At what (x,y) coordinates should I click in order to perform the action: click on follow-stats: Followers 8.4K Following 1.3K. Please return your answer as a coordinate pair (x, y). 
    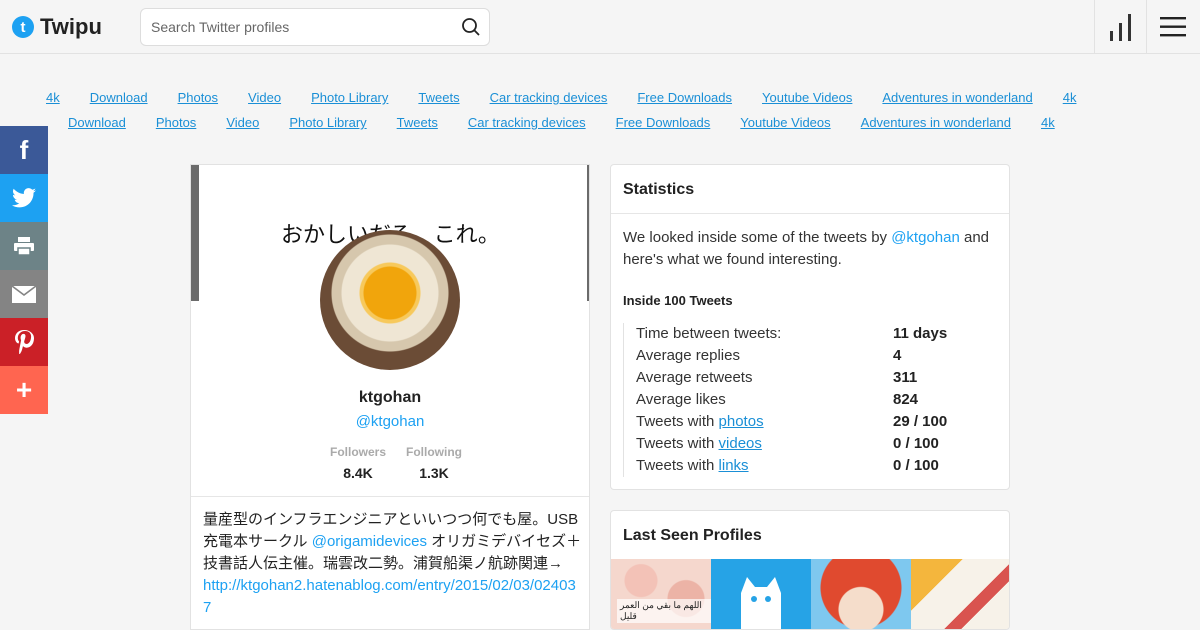
    Looking at the image, I should click on (406, 463).